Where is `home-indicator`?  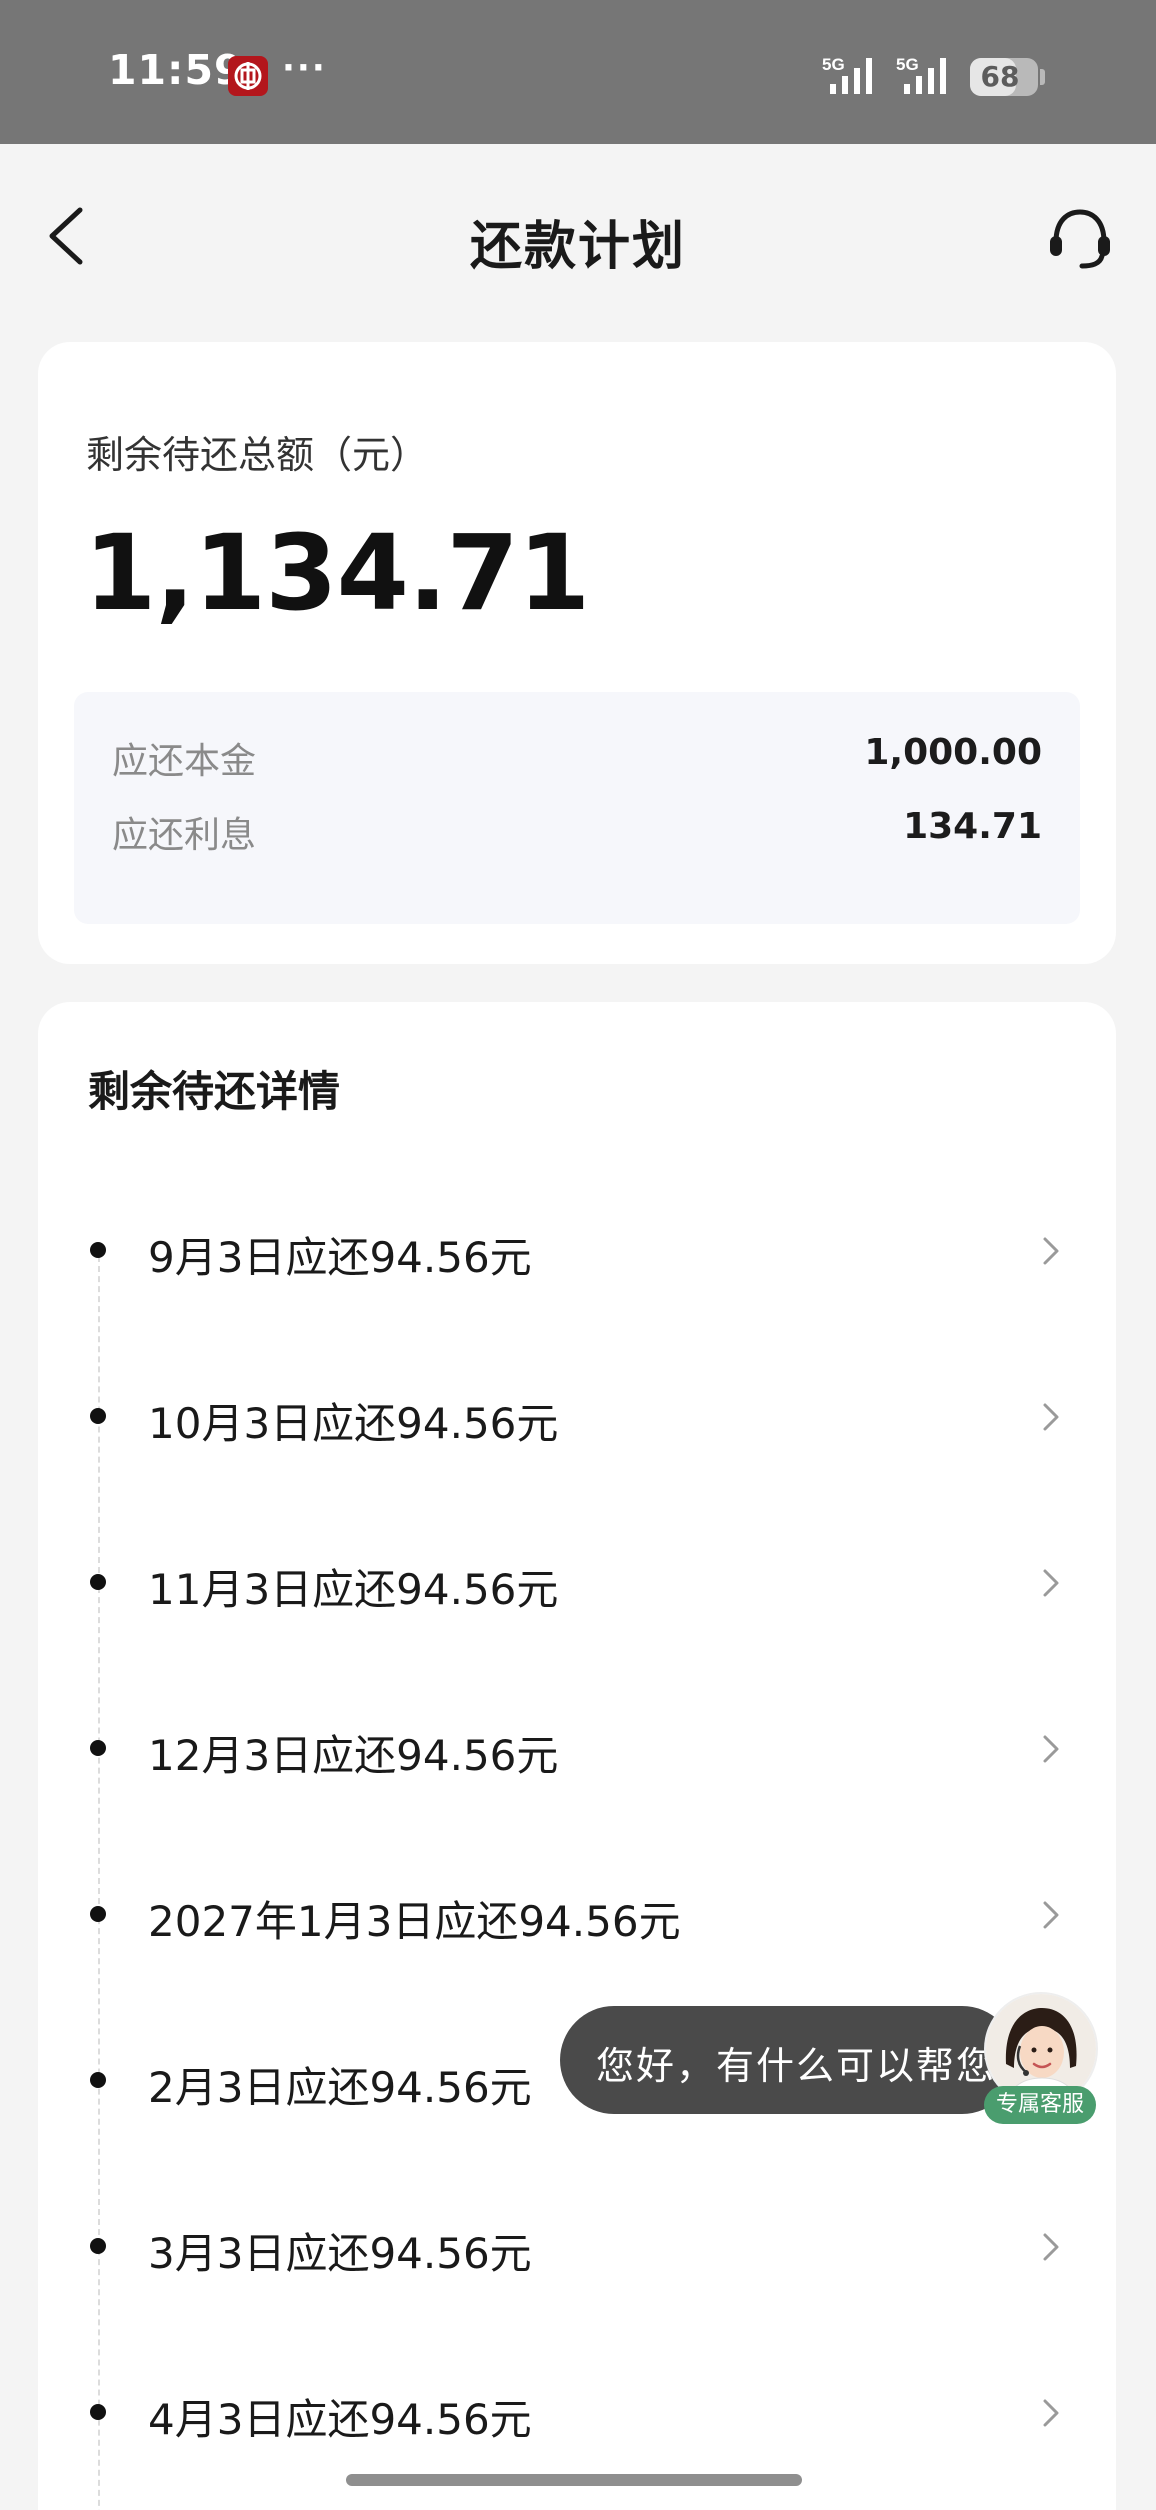
home-indicator is located at coordinates (574, 2480).